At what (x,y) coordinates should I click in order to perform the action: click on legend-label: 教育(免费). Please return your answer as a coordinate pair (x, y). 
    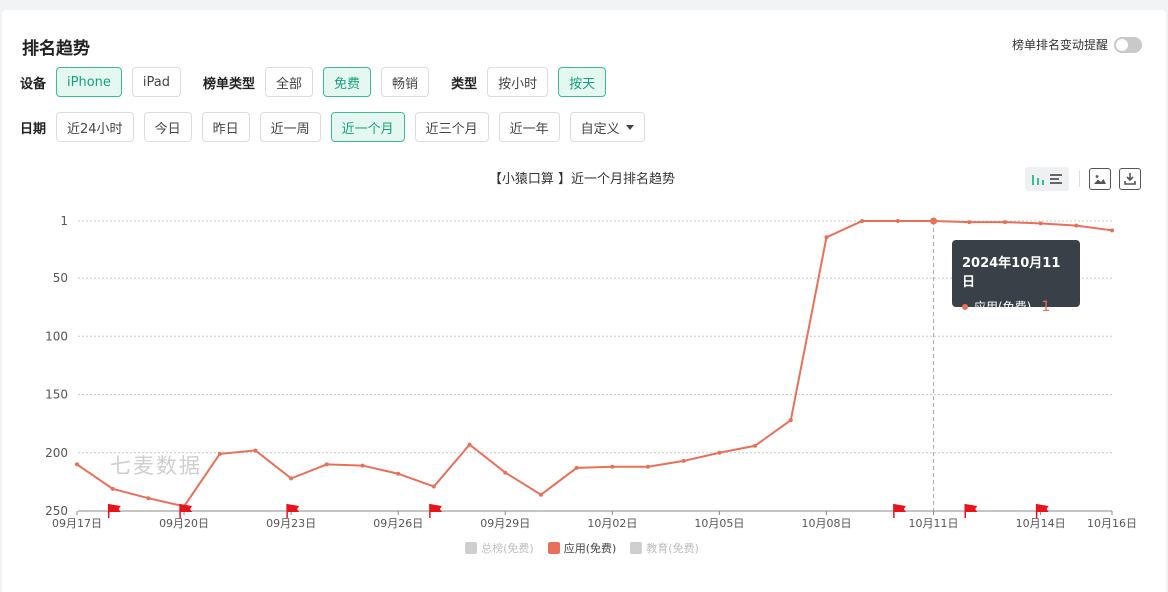
    Looking at the image, I should click on (672, 548).